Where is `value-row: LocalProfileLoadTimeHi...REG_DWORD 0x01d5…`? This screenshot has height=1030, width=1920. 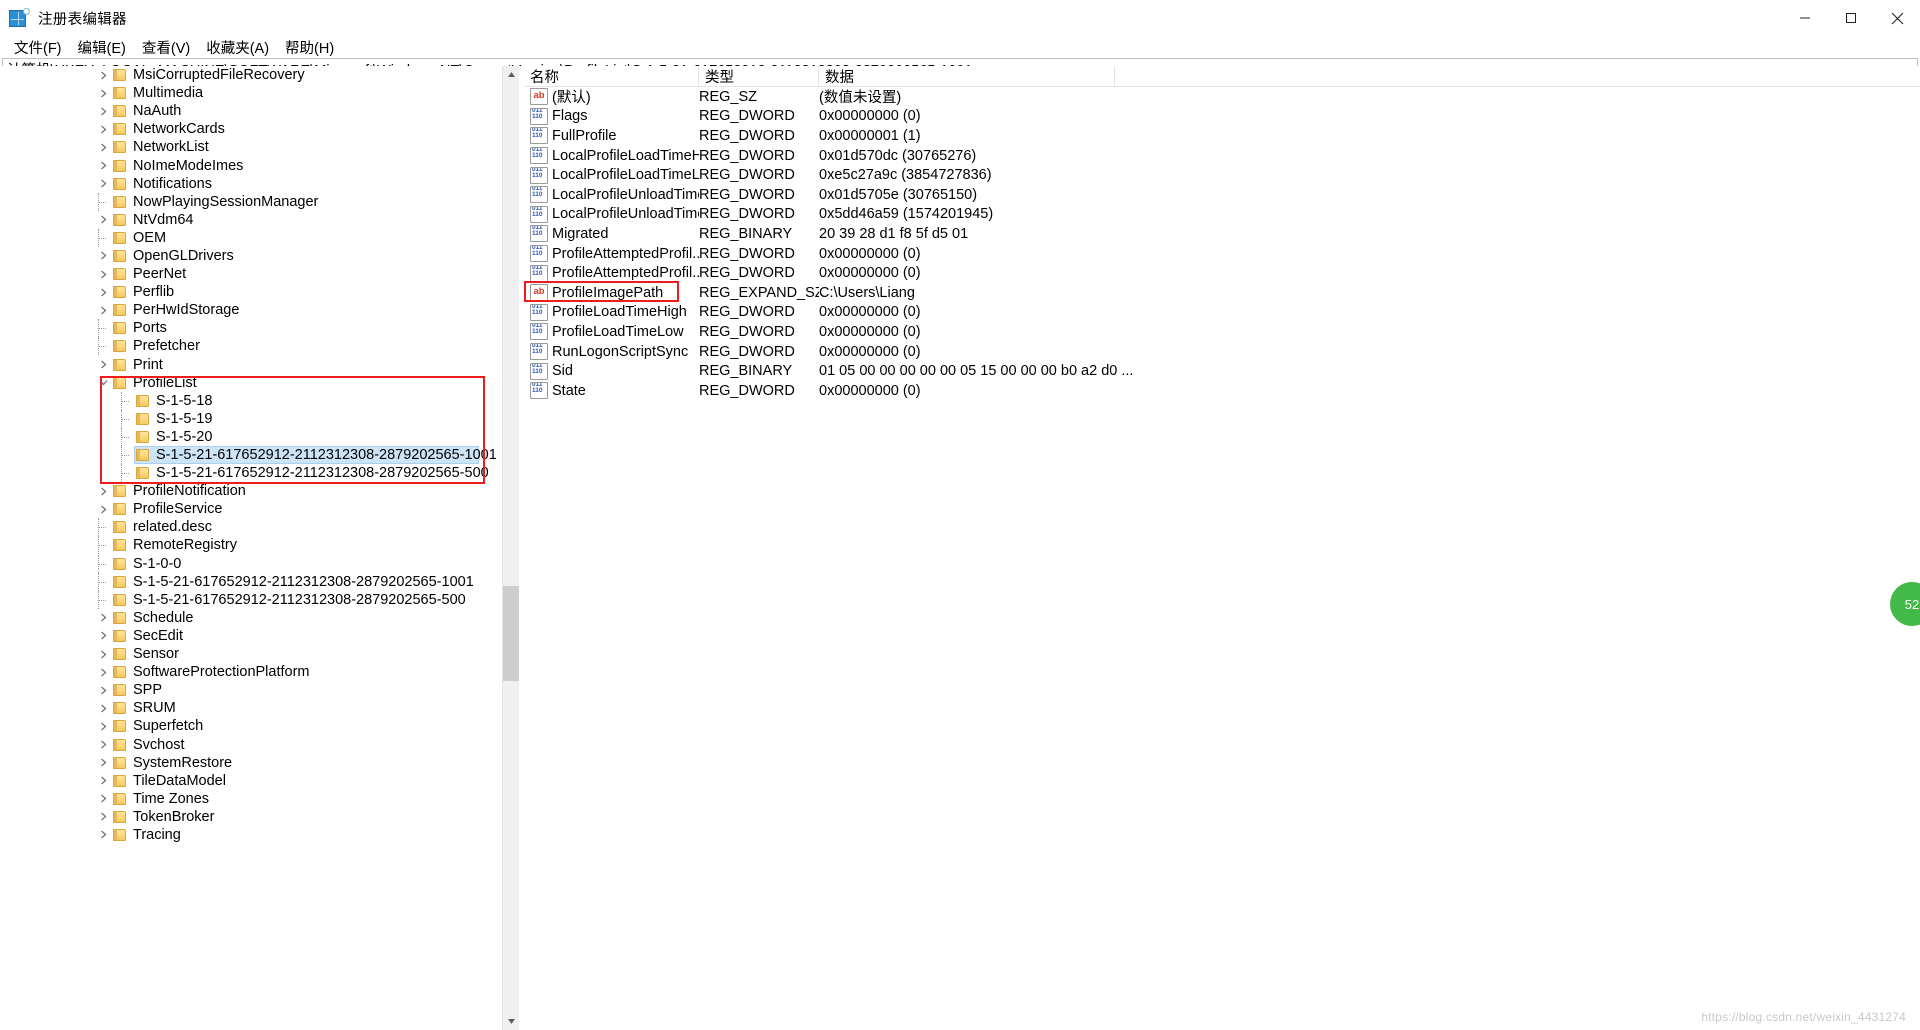 value-row: LocalProfileLoadTimeHi...REG_DWORD 0x01d5… is located at coordinates (1222, 156).